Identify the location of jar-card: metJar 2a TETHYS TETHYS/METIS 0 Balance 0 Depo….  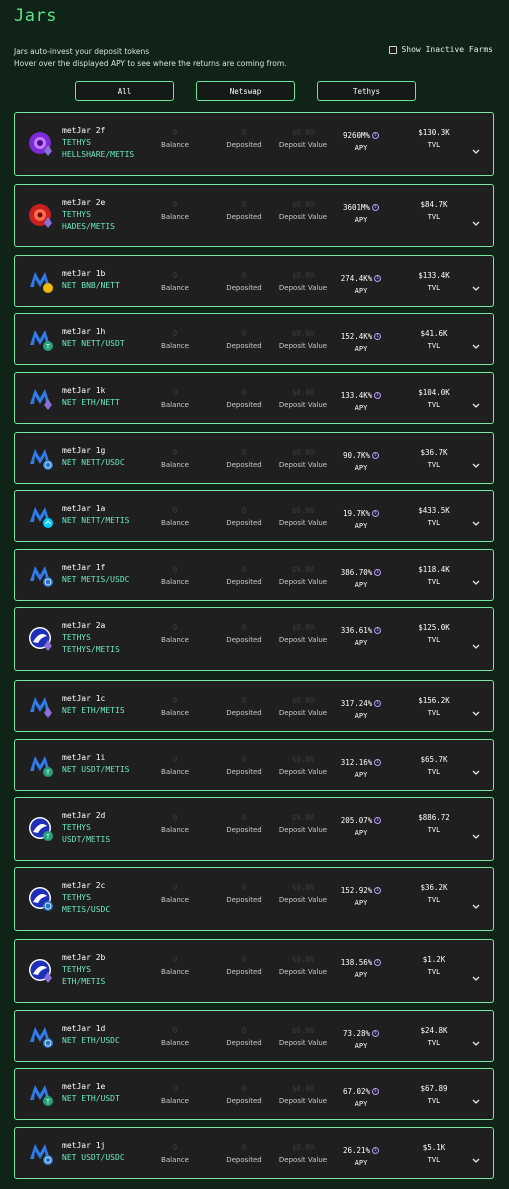
(254, 639).